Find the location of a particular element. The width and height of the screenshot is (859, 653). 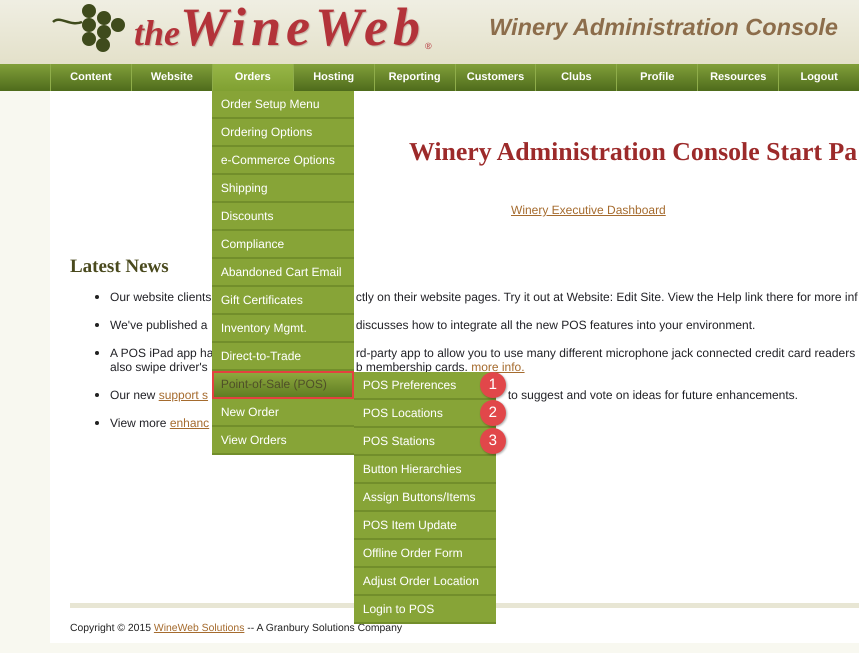

menu-item: View Orders is located at coordinates (283, 441).